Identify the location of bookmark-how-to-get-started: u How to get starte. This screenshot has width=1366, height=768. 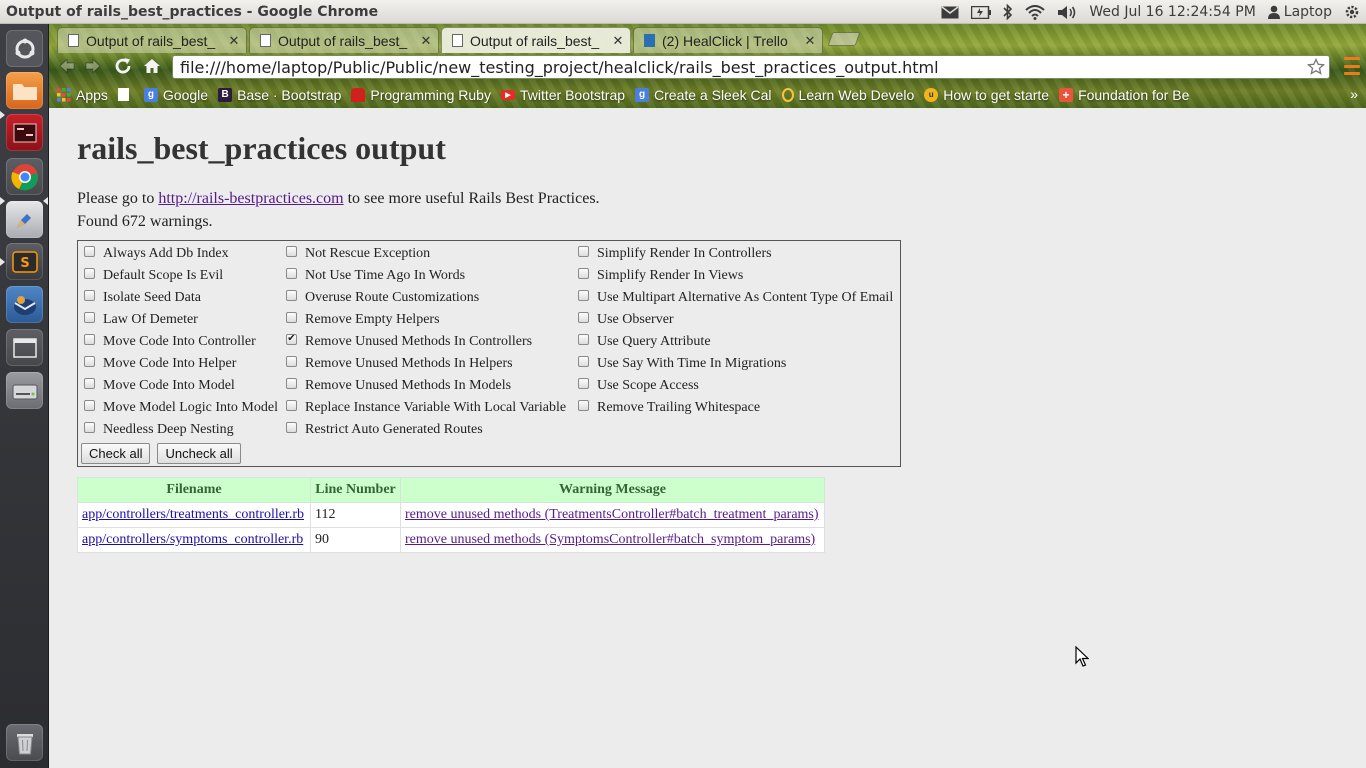
(986, 95).